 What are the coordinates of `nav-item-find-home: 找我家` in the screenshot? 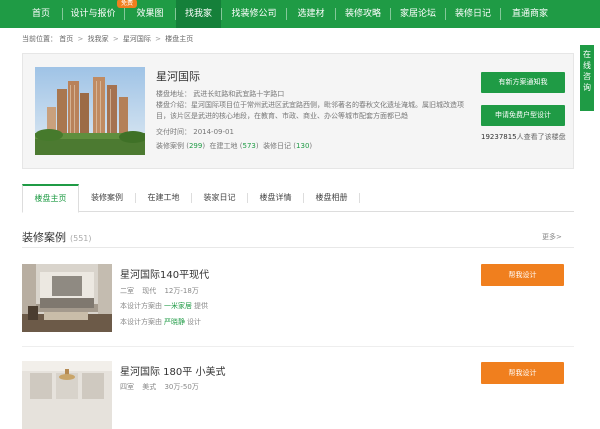 It's located at (198, 14).